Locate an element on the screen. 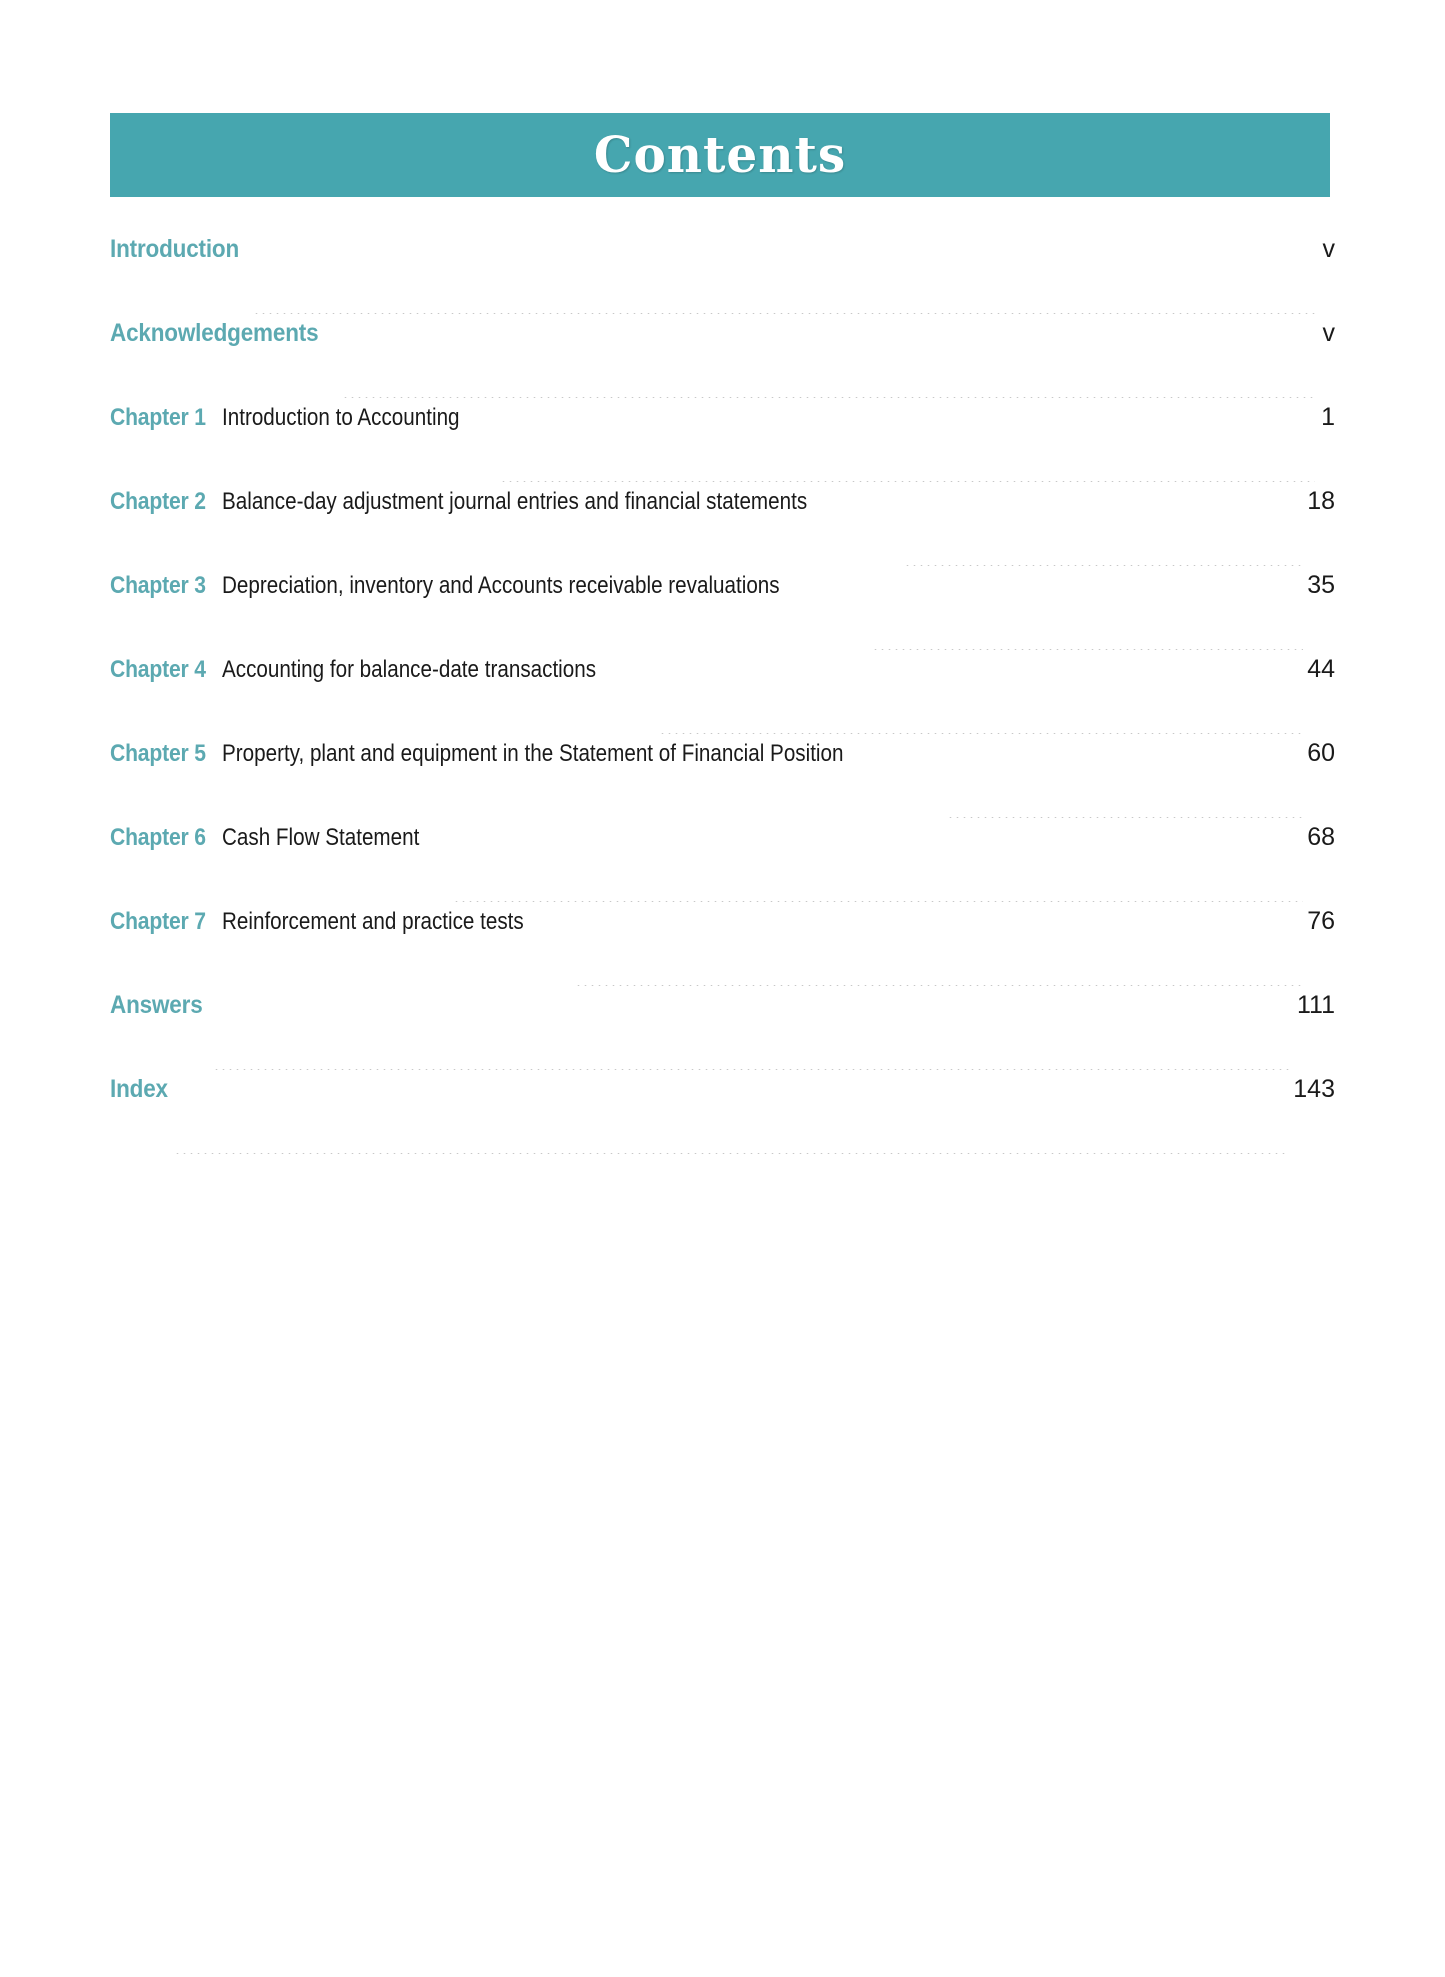 The width and height of the screenshot is (1445, 1977). toc-chapter-label: Chapter 5 is located at coordinates (158, 753).